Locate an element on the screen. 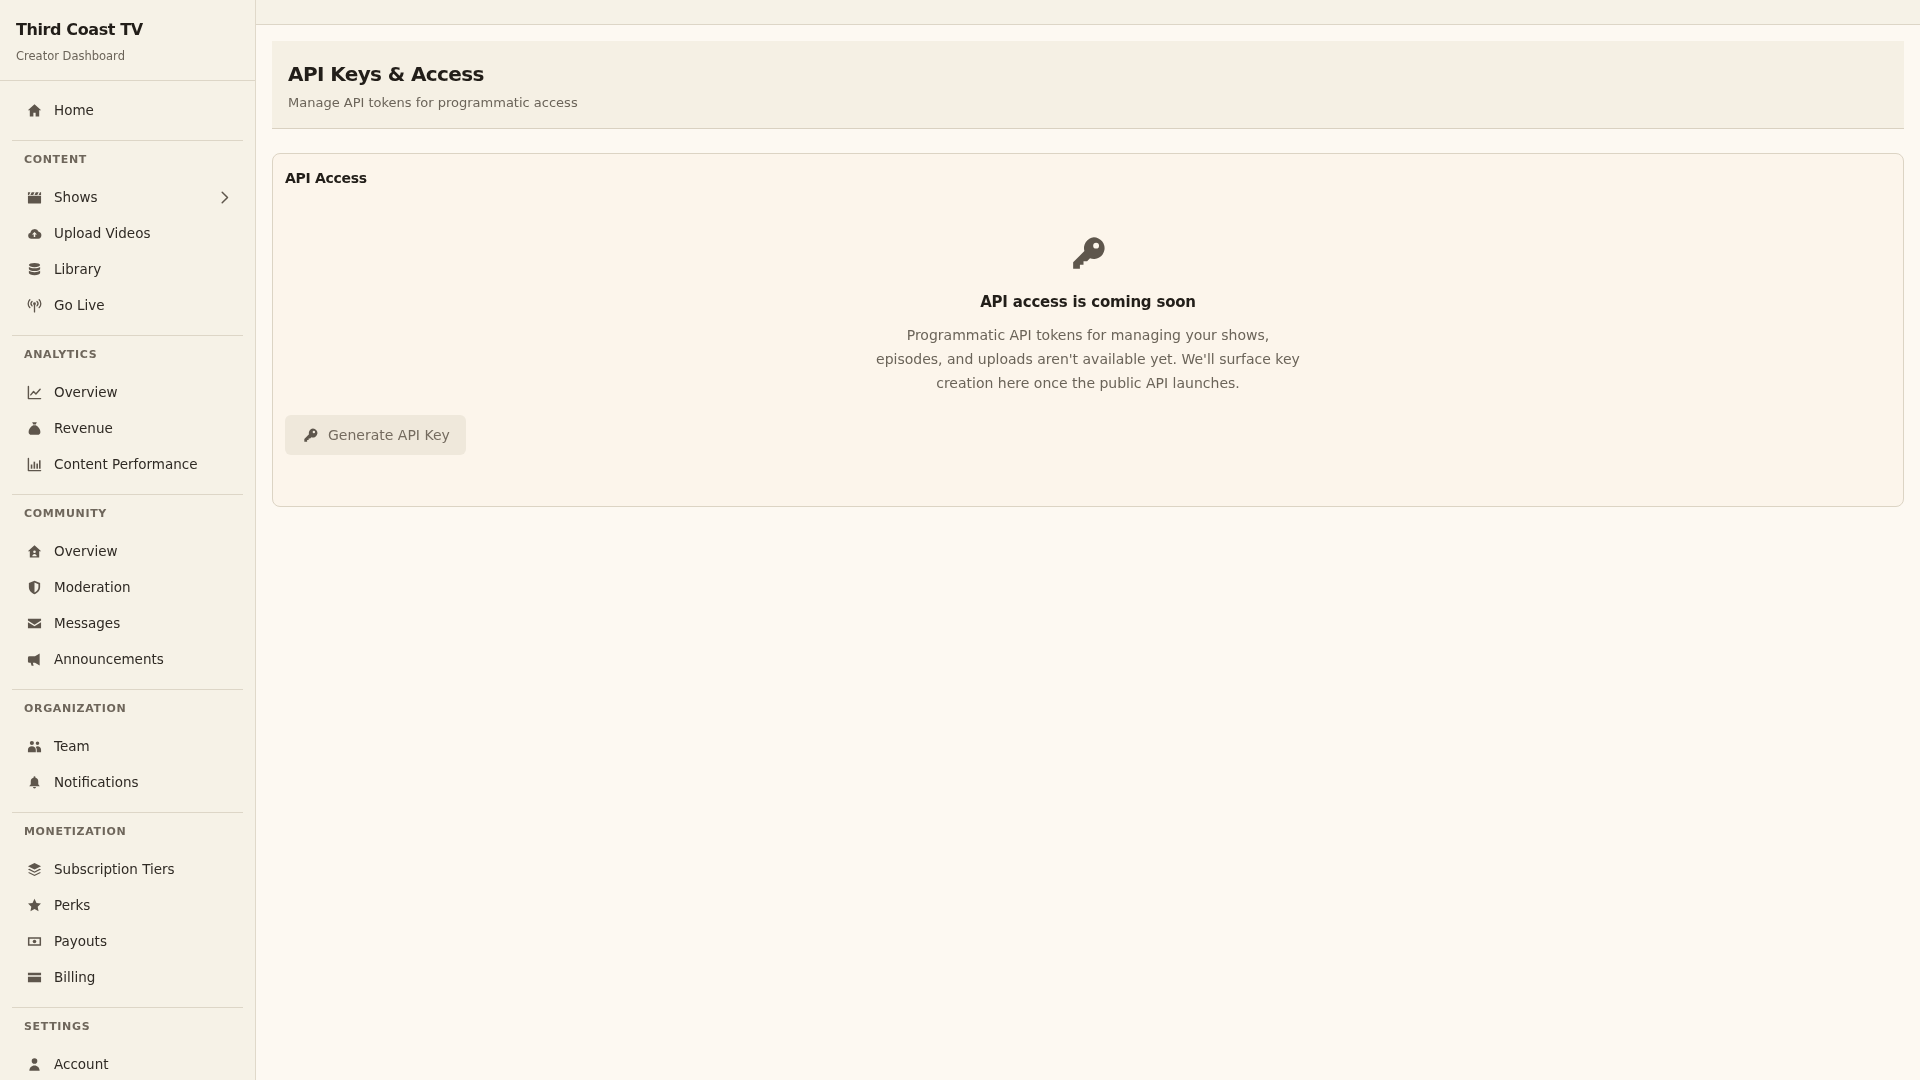  section-heading: ANALYTICS is located at coordinates (61, 355).